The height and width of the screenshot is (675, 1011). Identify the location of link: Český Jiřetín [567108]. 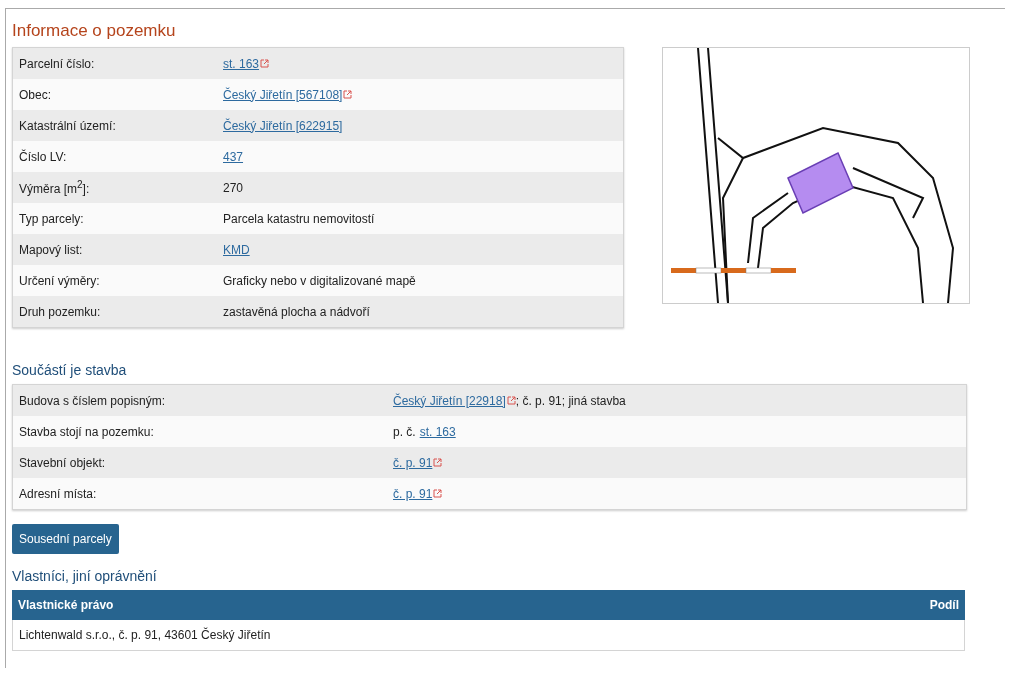
(288, 94).